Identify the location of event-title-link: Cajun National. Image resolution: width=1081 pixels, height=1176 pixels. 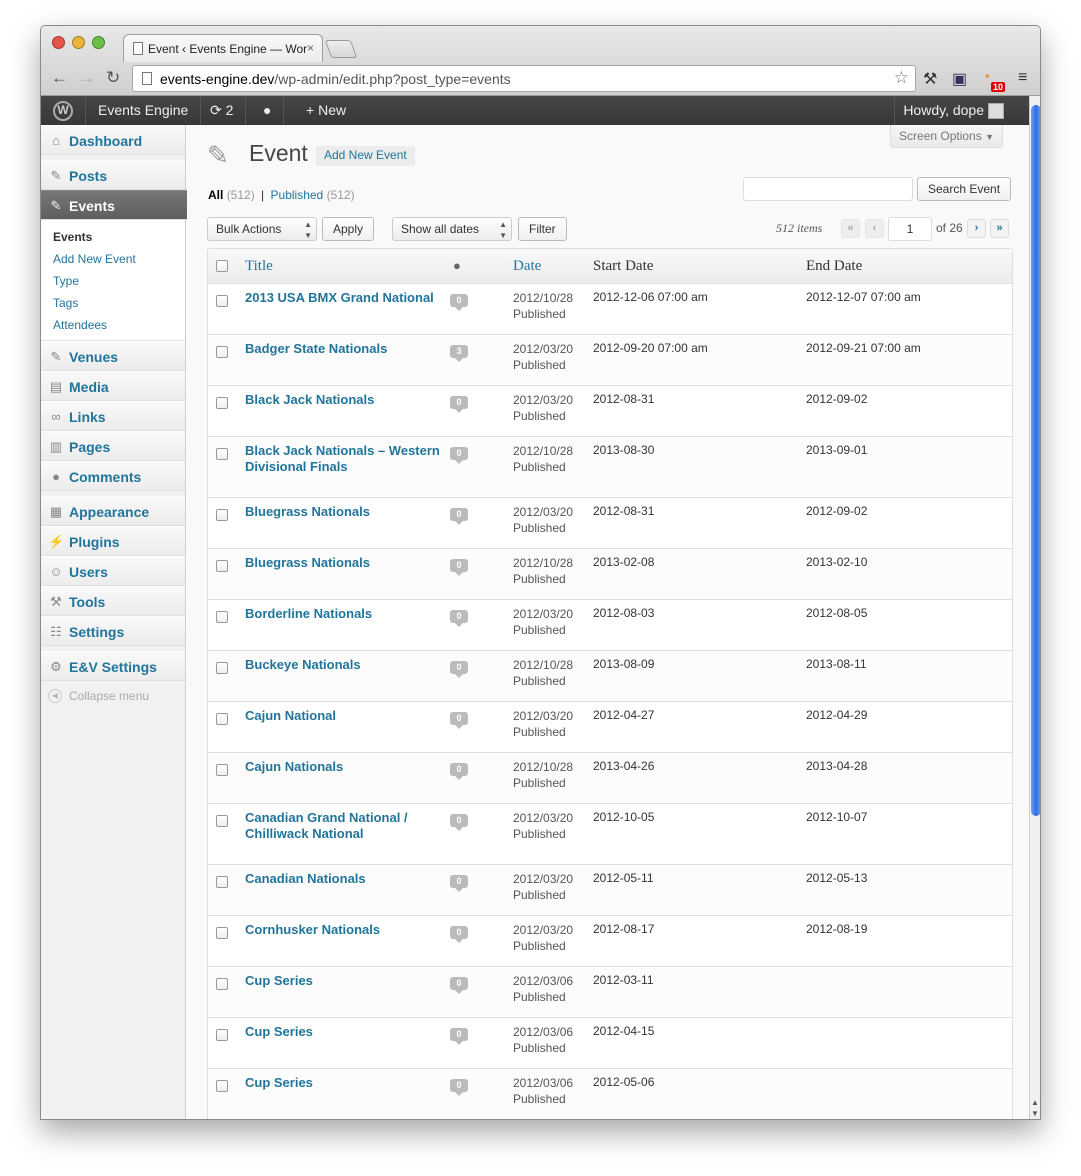
(345, 716).